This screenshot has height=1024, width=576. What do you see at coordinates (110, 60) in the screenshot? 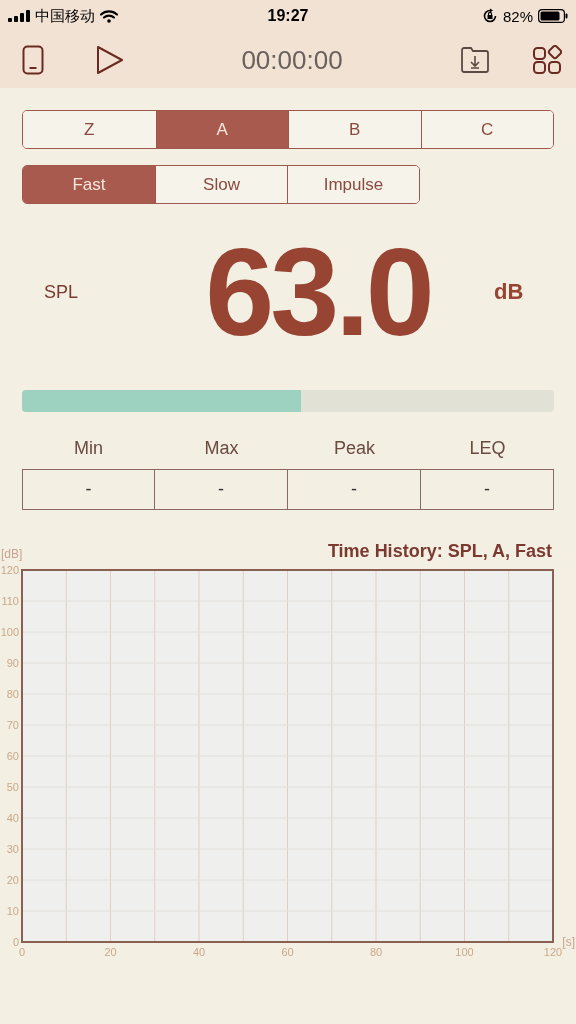
I see `play-button` at bounding box center [110, 60].